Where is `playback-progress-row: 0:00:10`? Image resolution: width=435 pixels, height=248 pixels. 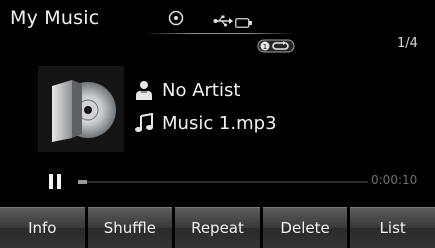 playback-progress-row: 0:00:10 is located at coordinates (217, 182).